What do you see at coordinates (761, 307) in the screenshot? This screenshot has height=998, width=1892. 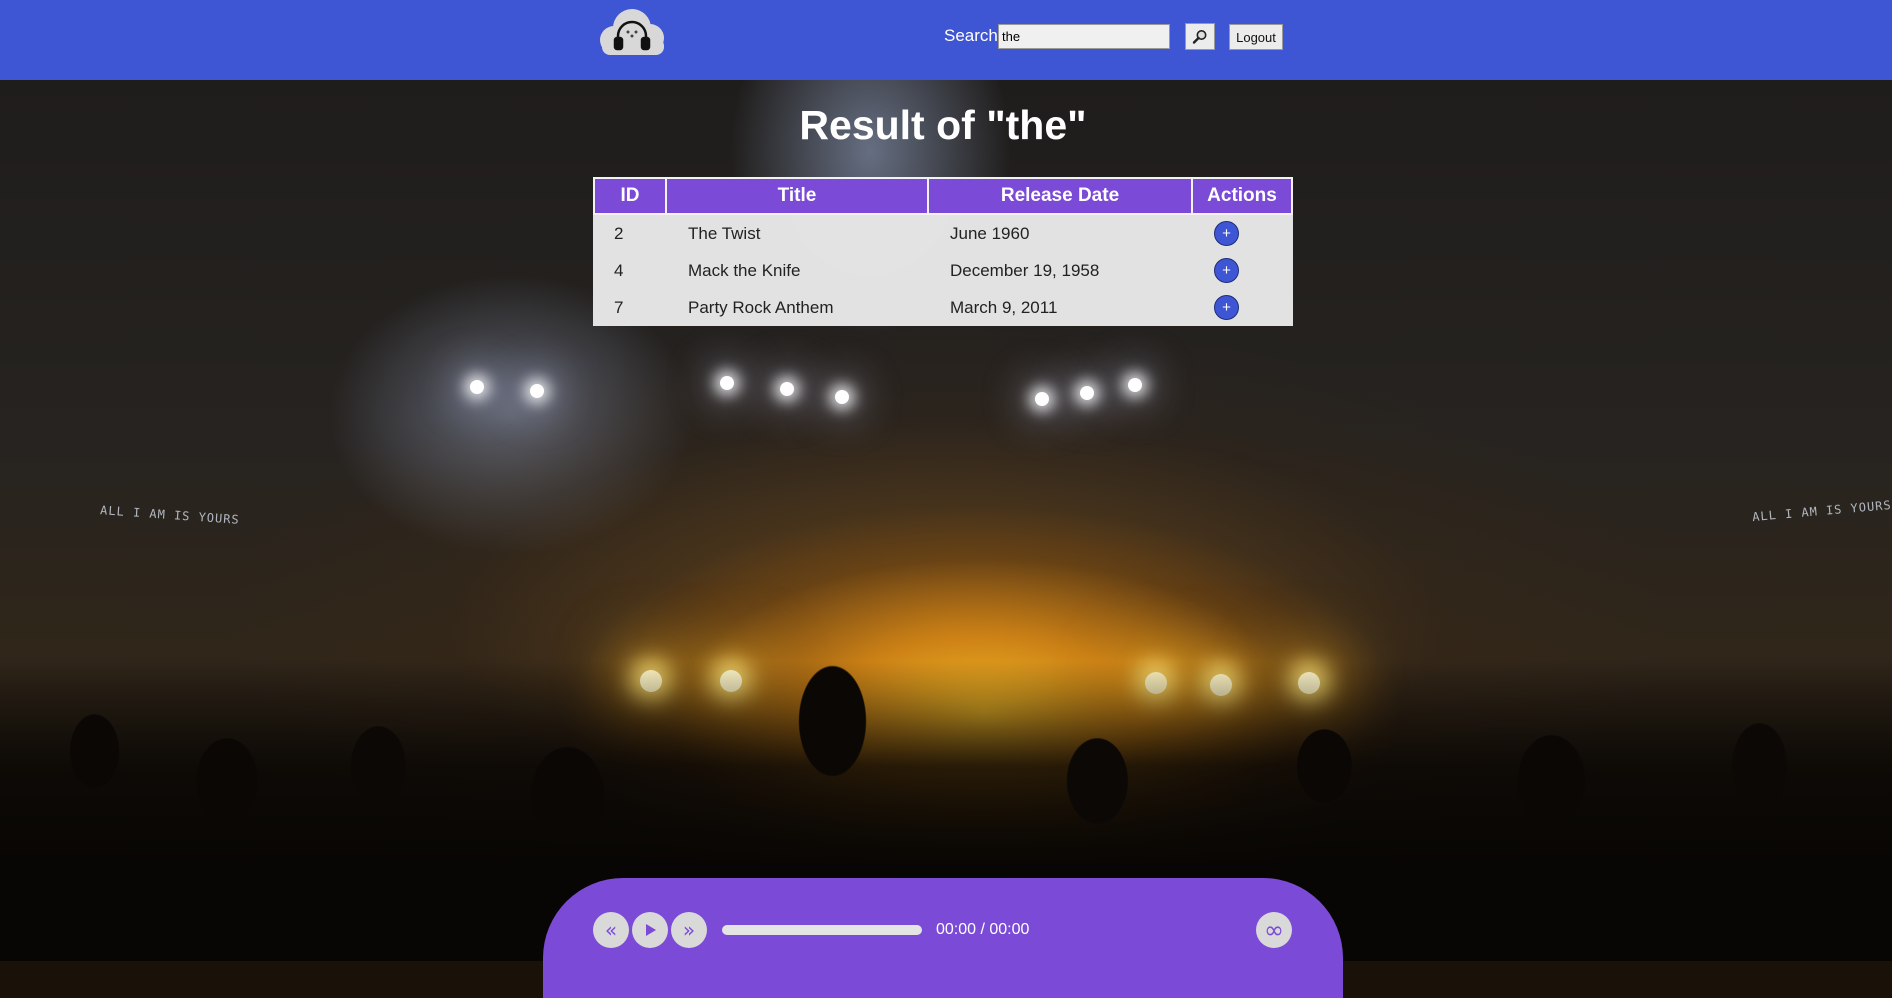 I see `row-title: Party Rock Anthem` at bounding box center [761, 307].